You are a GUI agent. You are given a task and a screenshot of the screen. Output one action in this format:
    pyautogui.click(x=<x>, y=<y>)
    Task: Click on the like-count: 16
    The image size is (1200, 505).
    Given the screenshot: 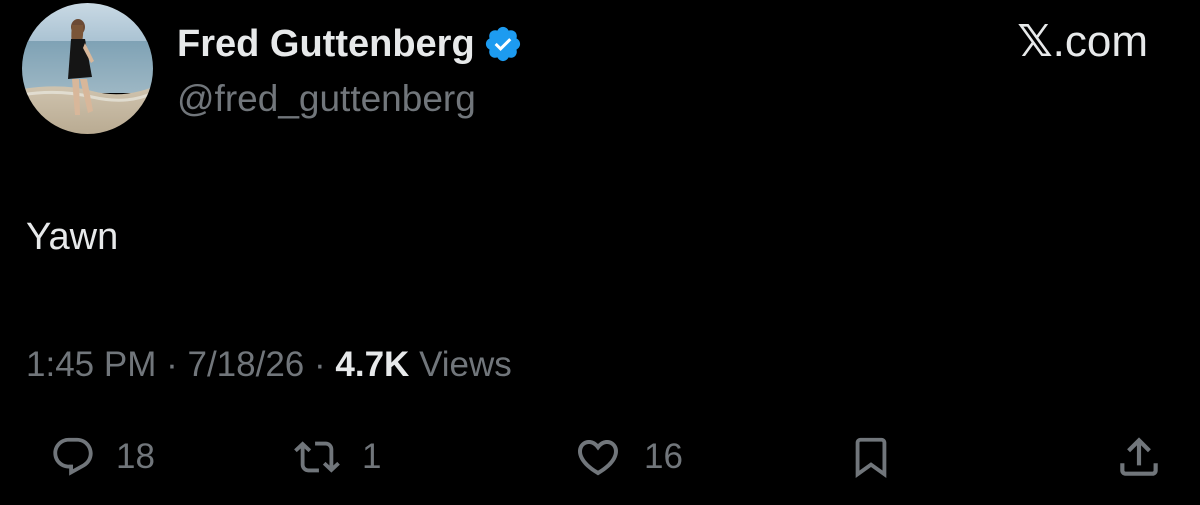 What is the action you would take?
    pyautogui.click(x=663, y=456)
    